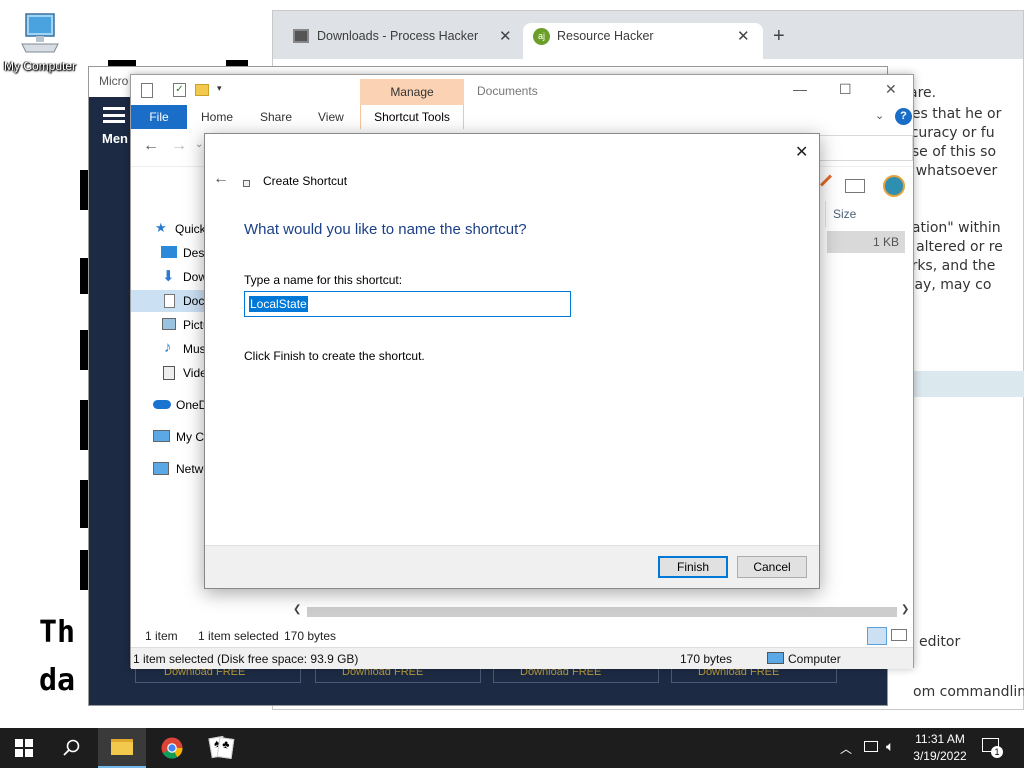 The image size is (1024, 768). Describe the element at coordinates (114, 81) in the screenshot. I see `background-app-title: Micro` at that location.